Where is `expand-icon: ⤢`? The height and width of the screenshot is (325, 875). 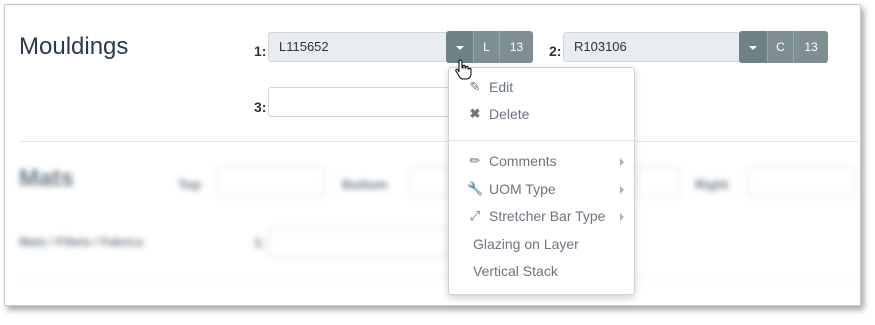 expand-icon: ⤢ is located at coordinates (475, 215).